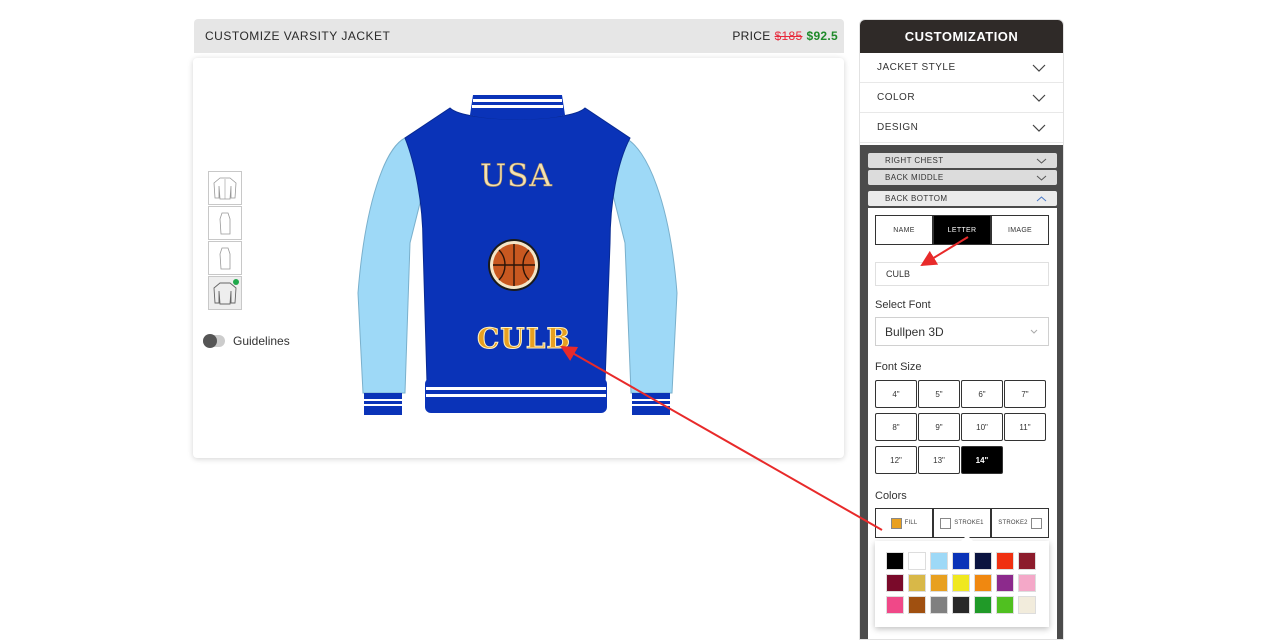 The image size is (1280, 640). What do you see at coordinates (721, 438) in the screenshot?
I see `arrow-to-jacket-text` at bounding box center [721, 438].